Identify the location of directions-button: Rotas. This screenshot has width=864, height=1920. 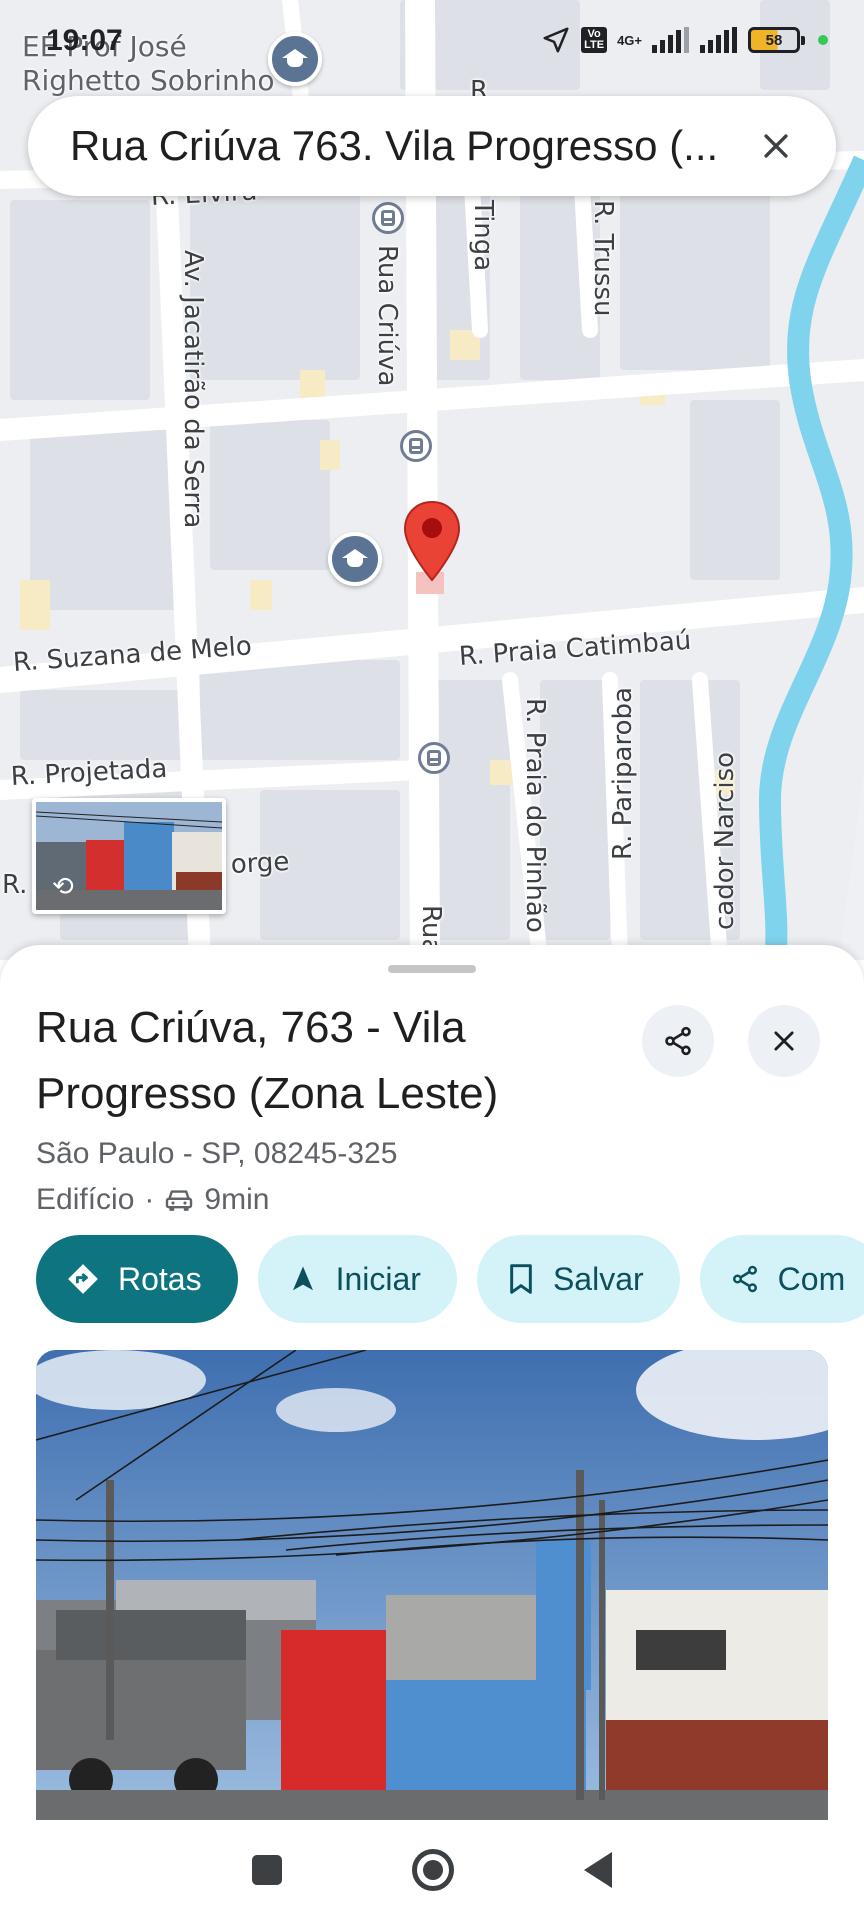
(137, 1279).